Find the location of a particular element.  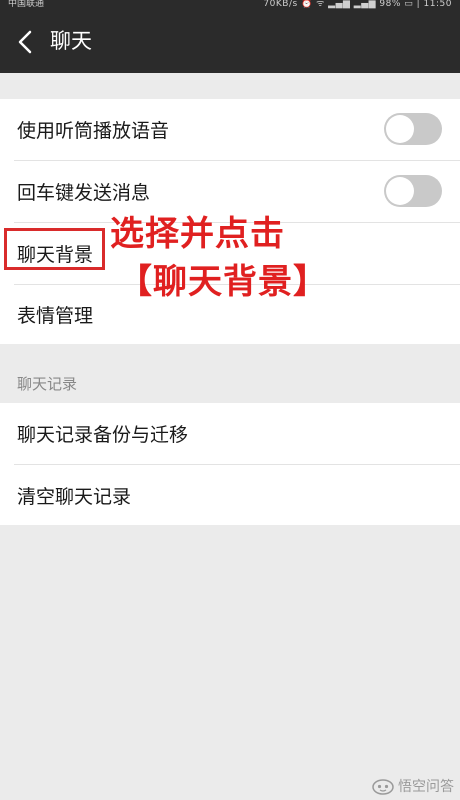

setting-clear-history: 清空聊天记录 is located at coordinates (230, 495).